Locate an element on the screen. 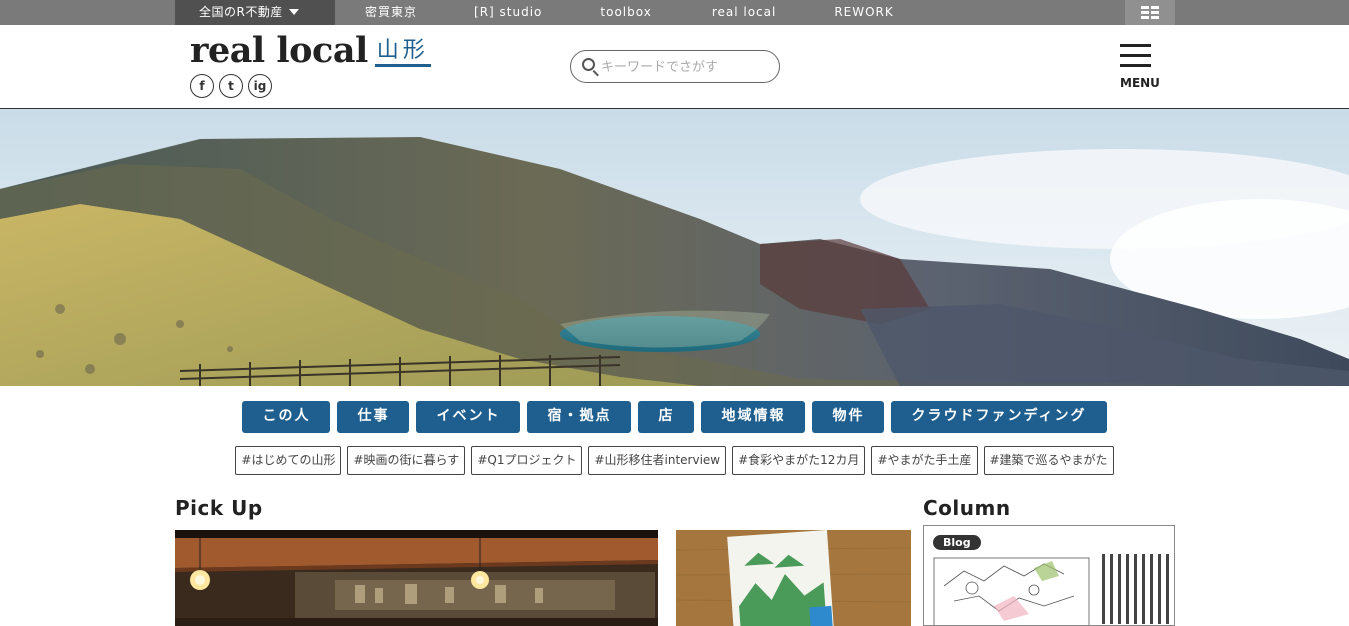 The height and width of the screenshot is (626, 1349). grid-icon is located at coordinates (1150, 12).